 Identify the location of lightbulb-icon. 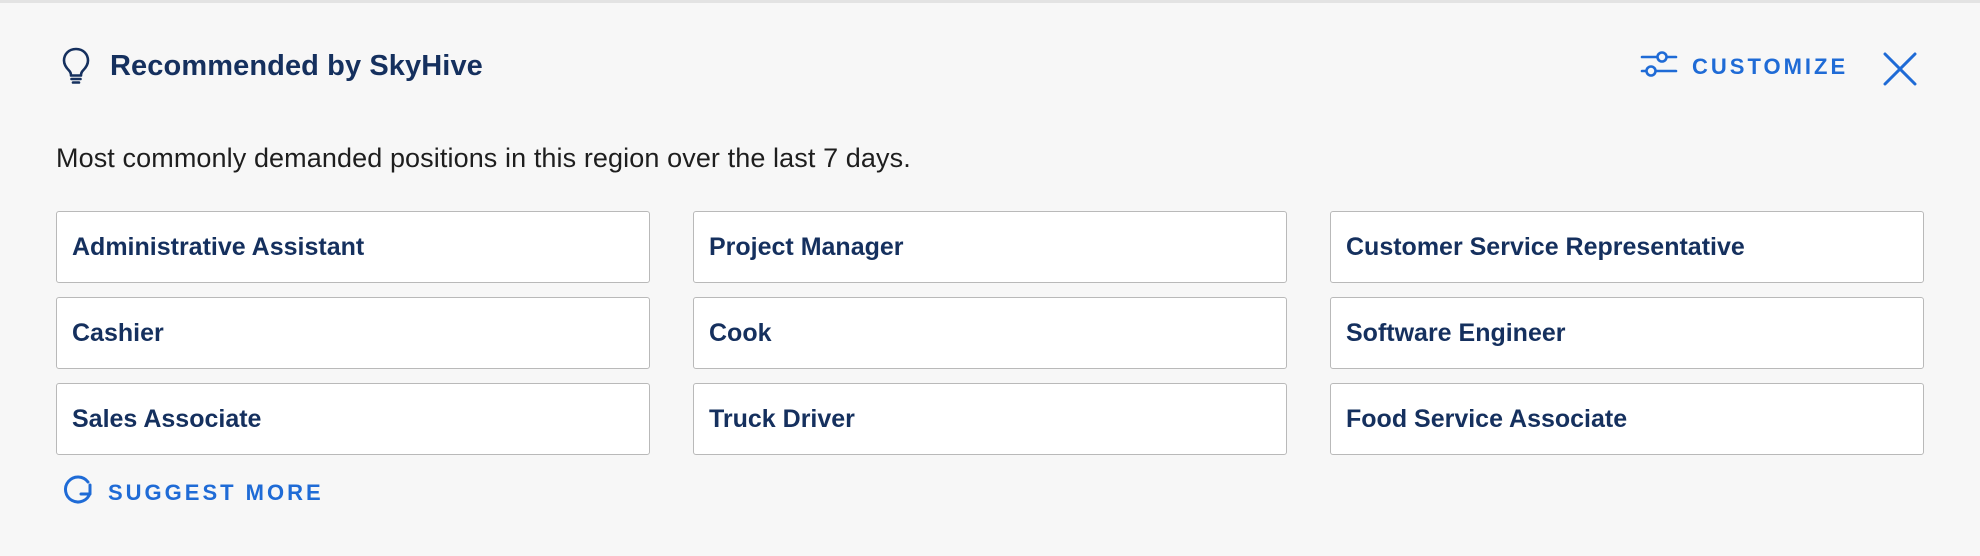
(76, 66).